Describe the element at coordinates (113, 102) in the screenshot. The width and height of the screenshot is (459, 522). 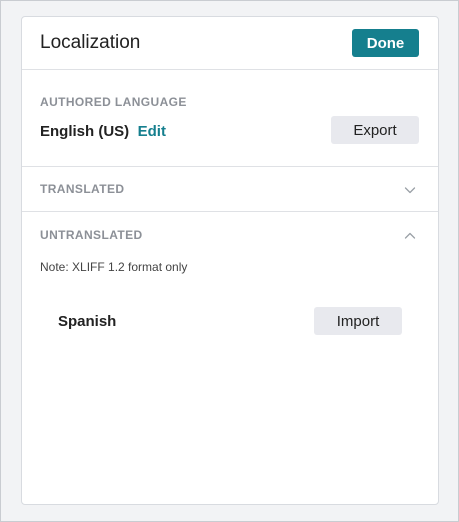
I see `authored-language-label: AUTHORED LANGUAGE` at that location.